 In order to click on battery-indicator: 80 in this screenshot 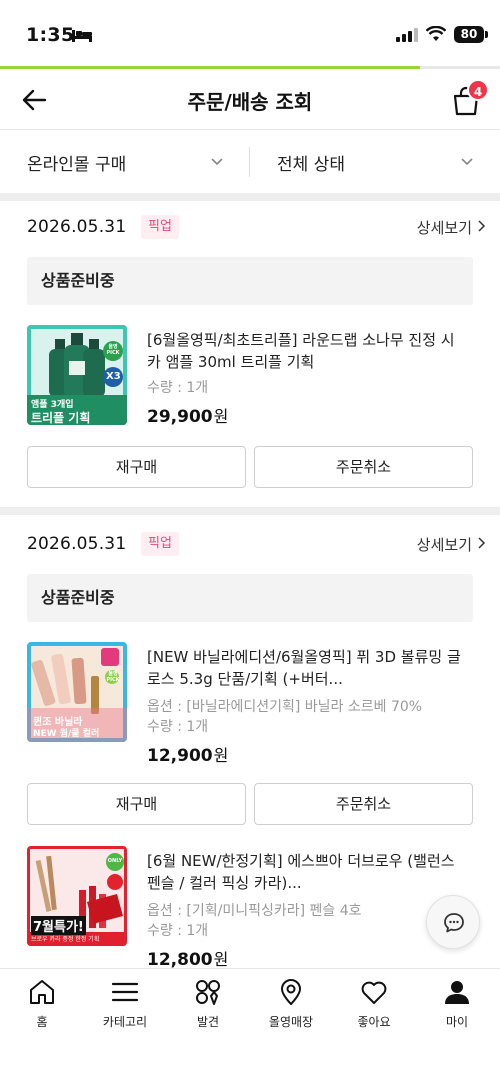, I will do `click(471, 34)`.